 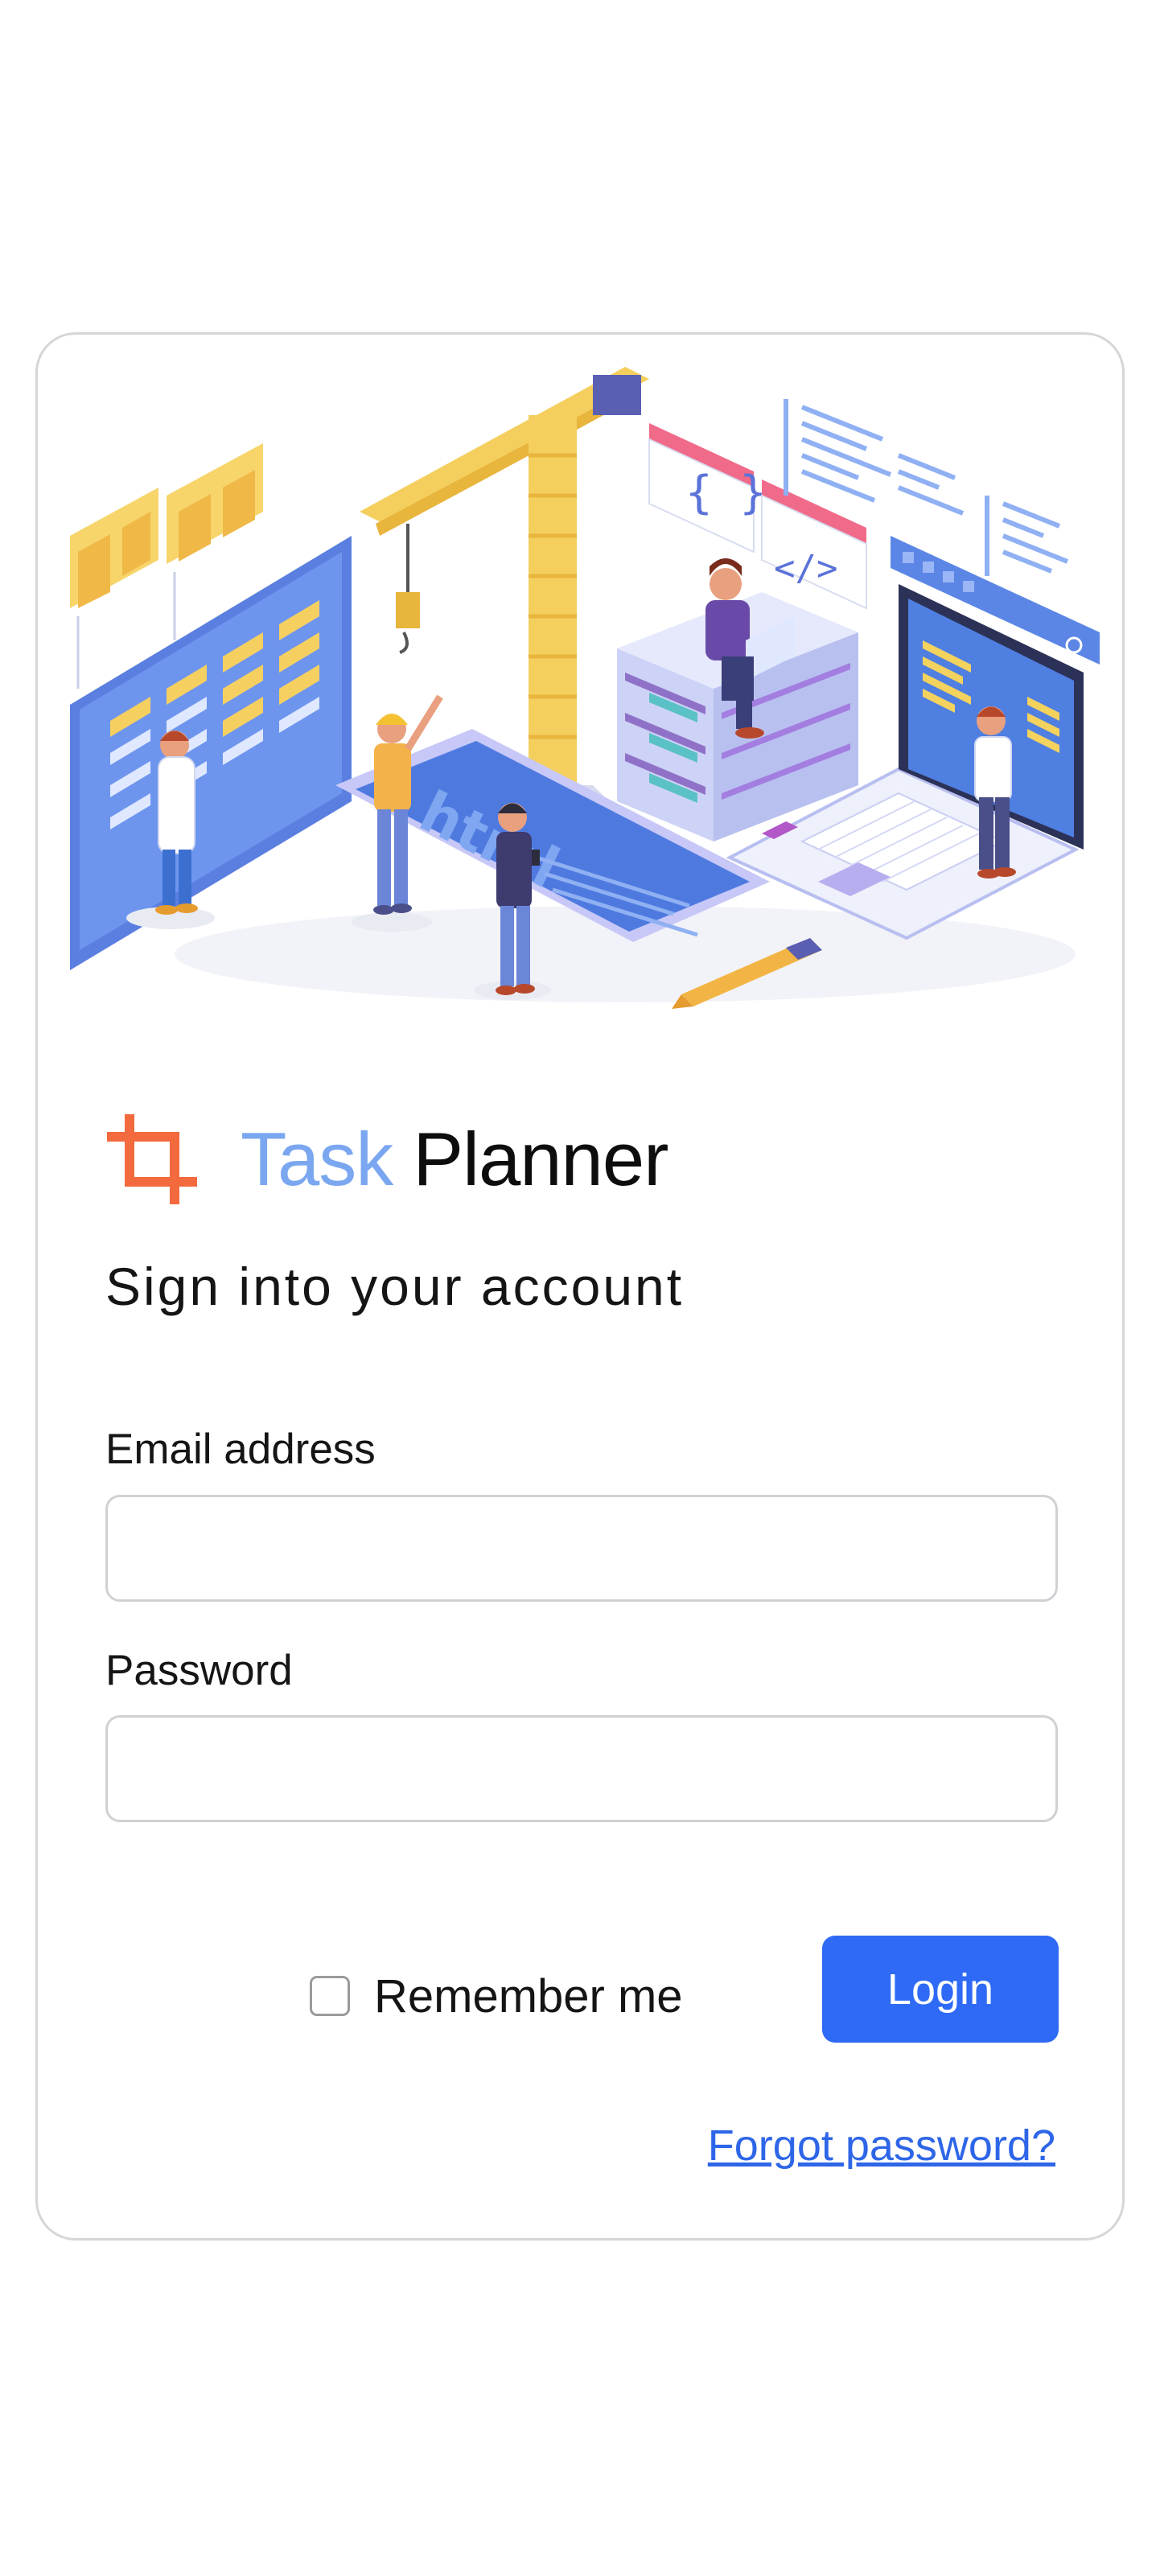 I want to click on email-field, so click(x=581, y=1548).